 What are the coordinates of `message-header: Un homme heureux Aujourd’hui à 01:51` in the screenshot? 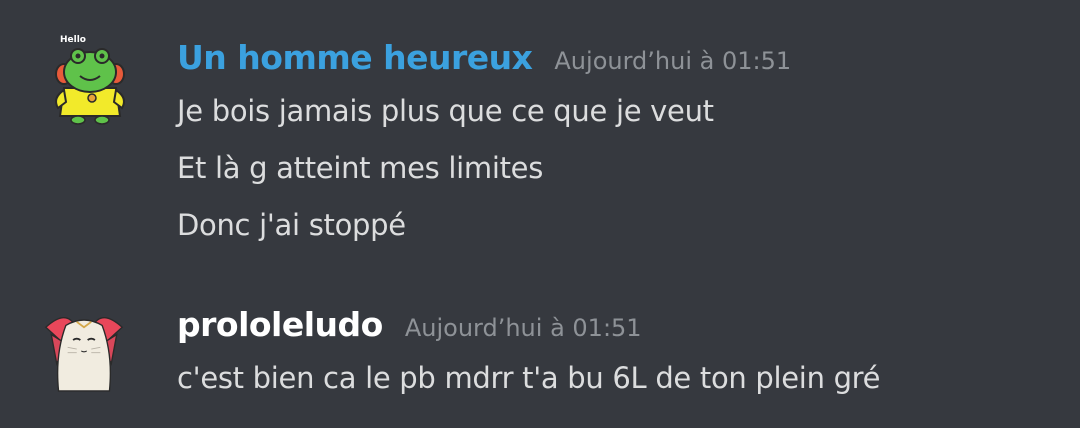 It's located at (484, 57).